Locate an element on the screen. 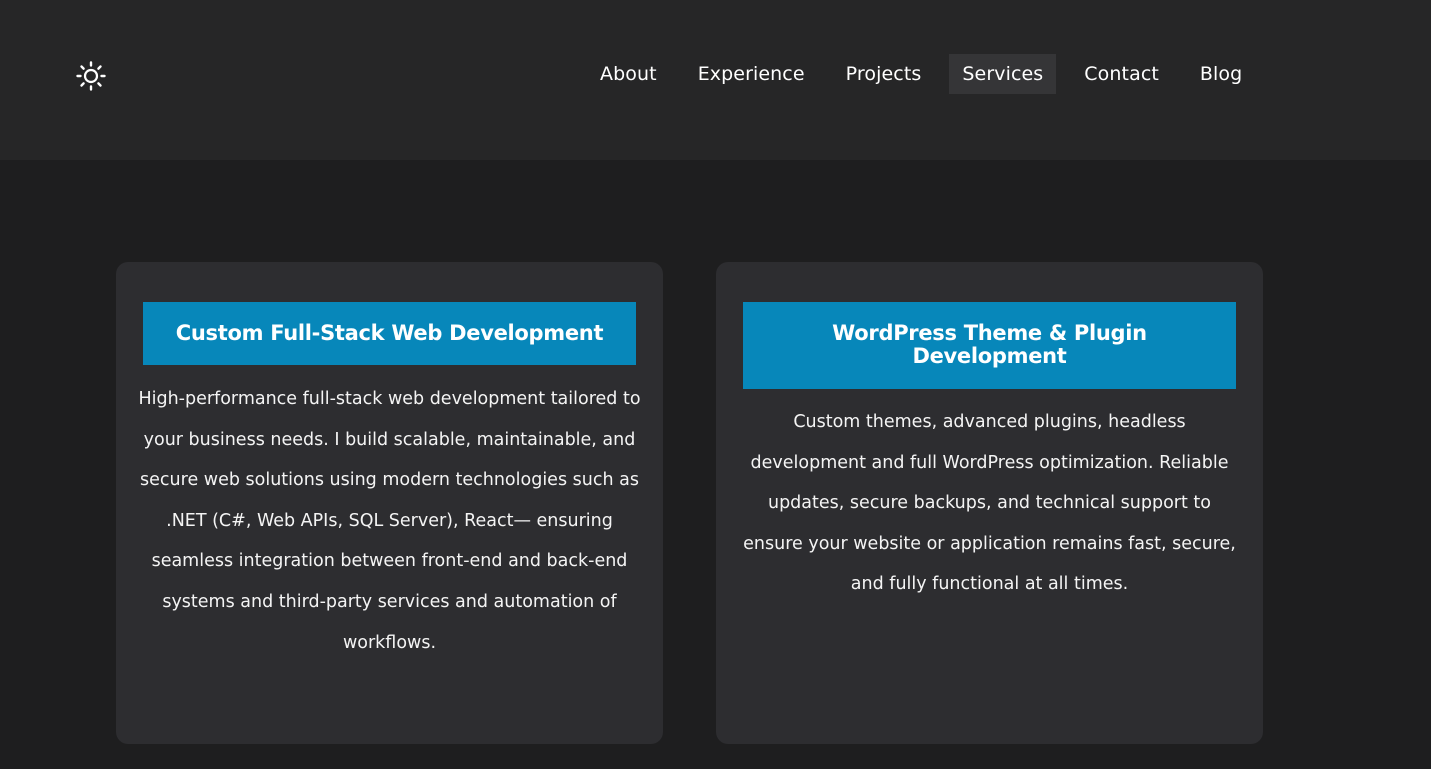 The image size is (1431, 769). sun-icon is located at coordinates (91, 76).